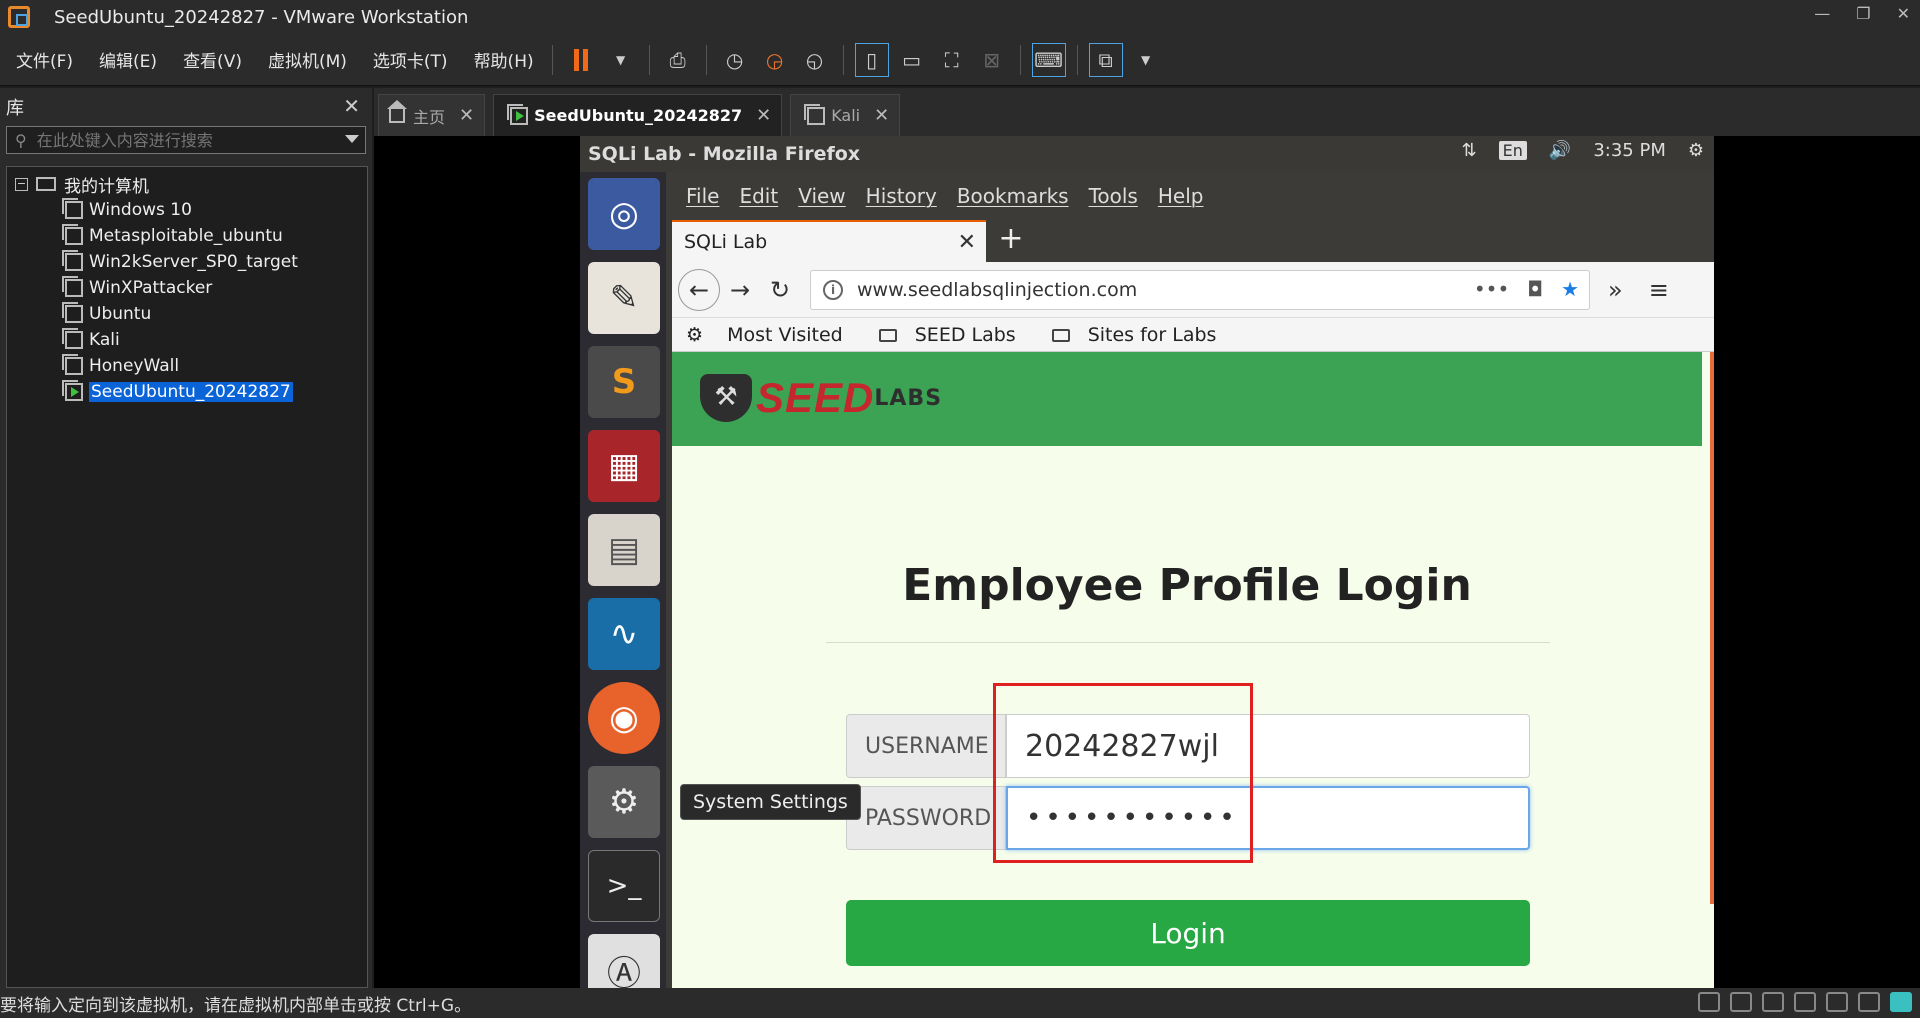  What do you see at coordinates (912, 60) in the screenshot?
I see `thumbnail-bar-icon: ▭` at bounding box center [912, 60].